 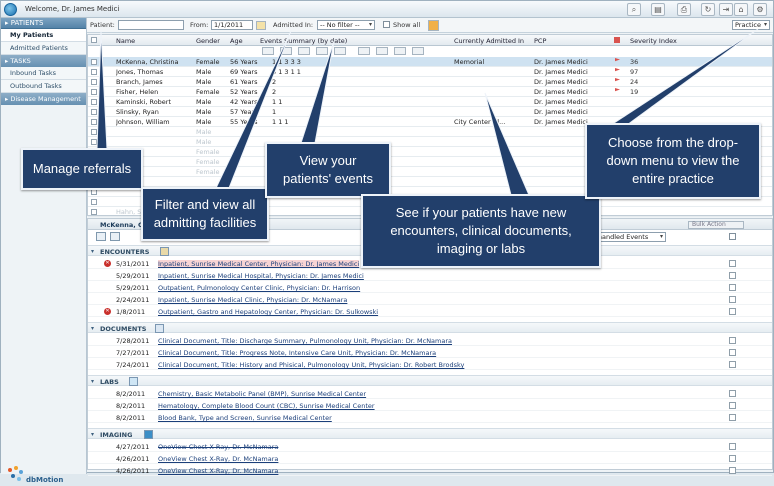 I want to click on sidebar-header-tasks: ▸ TASKS, so click(x=43, y=61).